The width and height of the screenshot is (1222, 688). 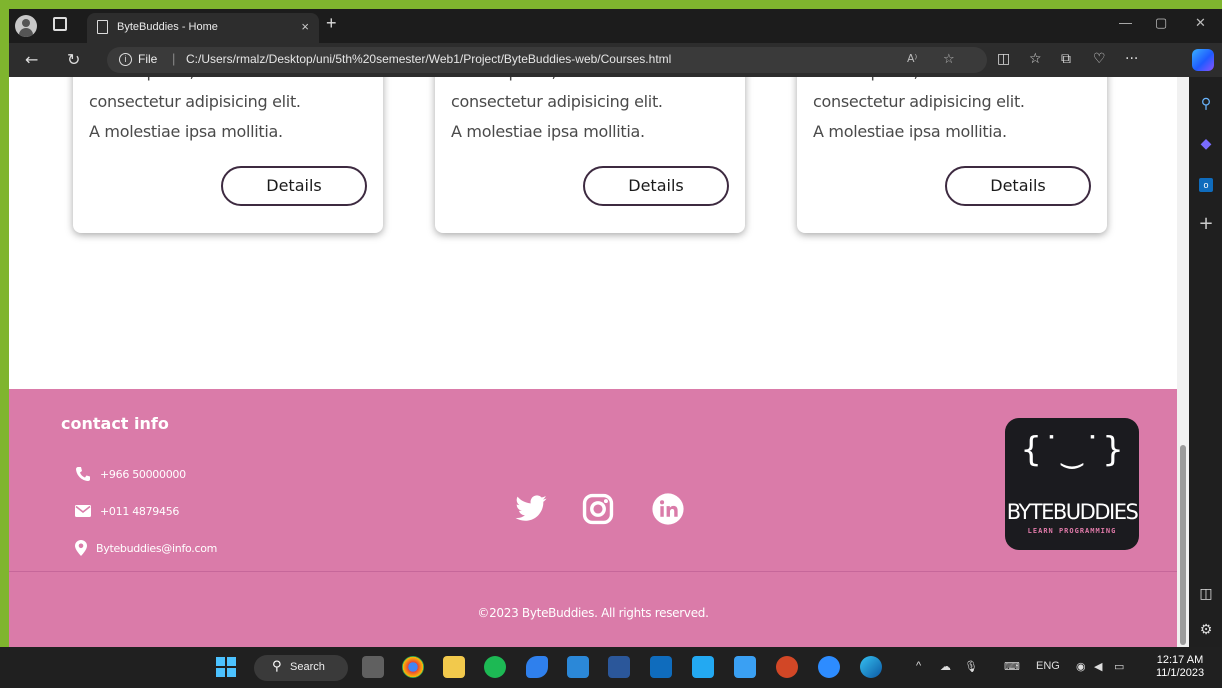 I want to click on contact-email: Bytebuddies@info.com, so click(x=146, y=548).